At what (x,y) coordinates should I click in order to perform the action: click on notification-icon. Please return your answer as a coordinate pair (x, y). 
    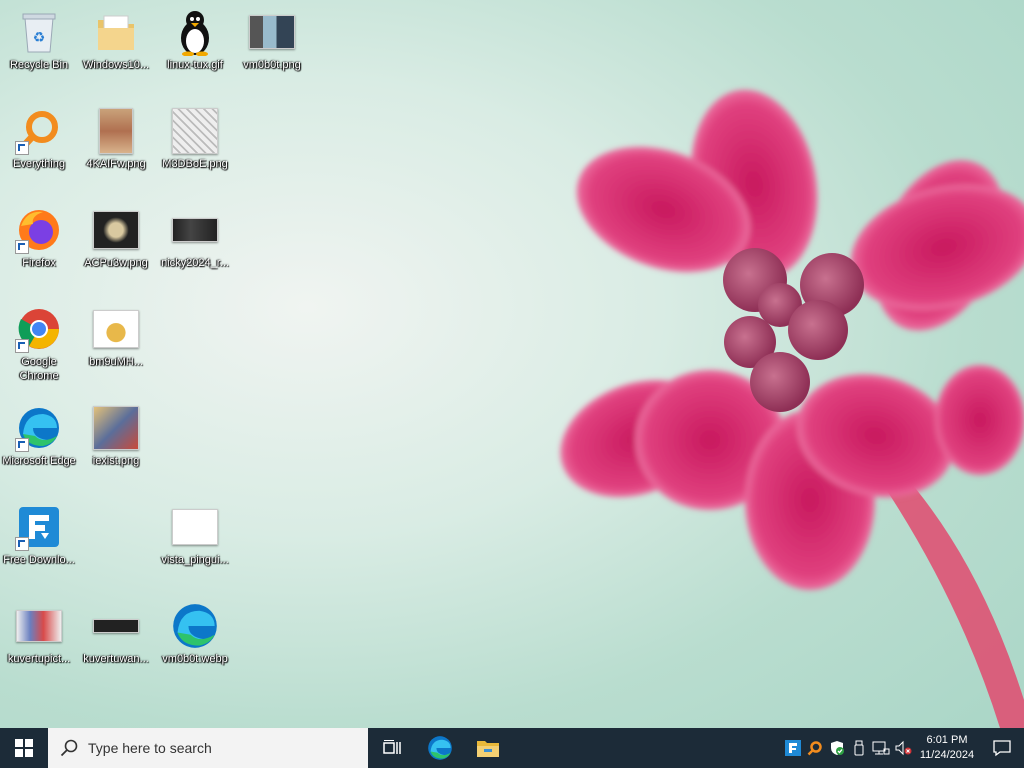
    Looking at the image, I should click on (1002, 748).